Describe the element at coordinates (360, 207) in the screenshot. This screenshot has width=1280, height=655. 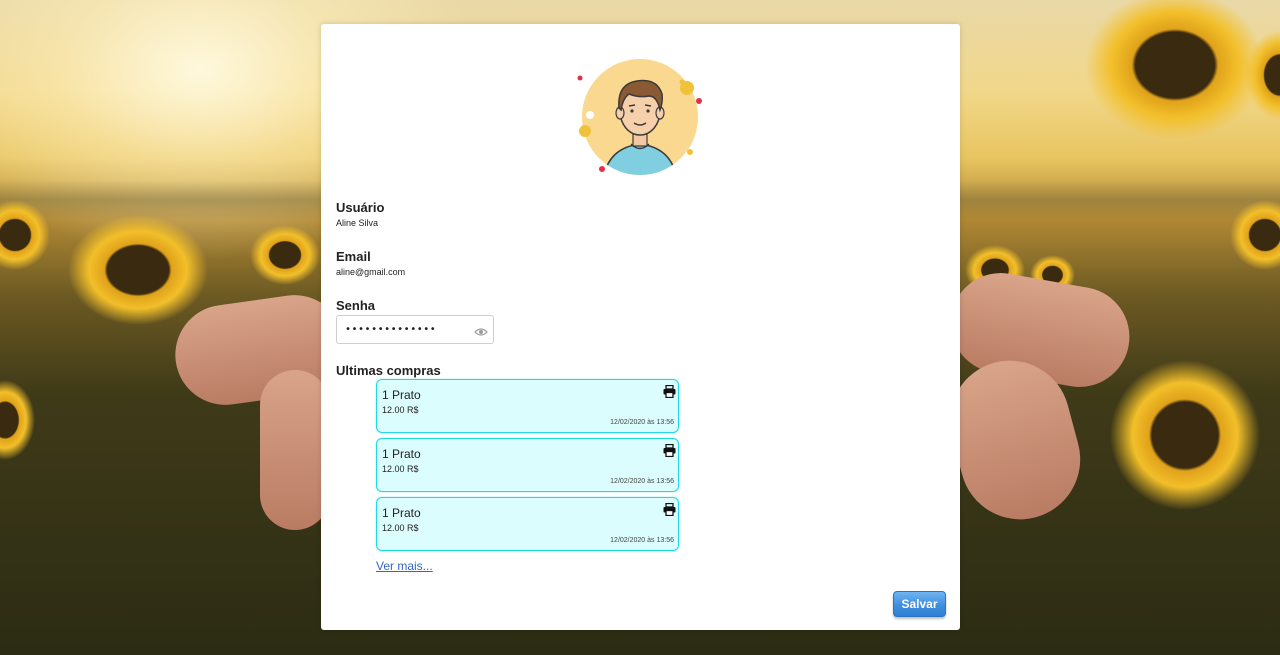
I see `username-label: Usuário` at that location.